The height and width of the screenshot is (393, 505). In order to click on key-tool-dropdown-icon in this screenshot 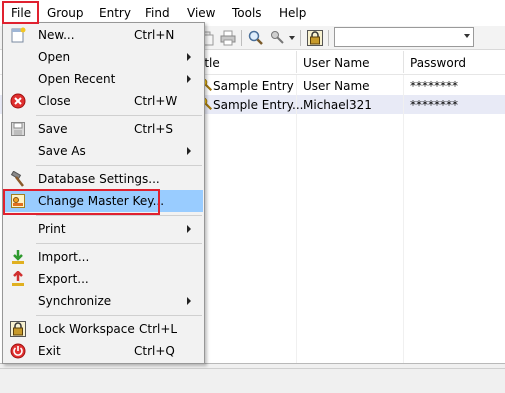, I will do `click(292, 38)`.